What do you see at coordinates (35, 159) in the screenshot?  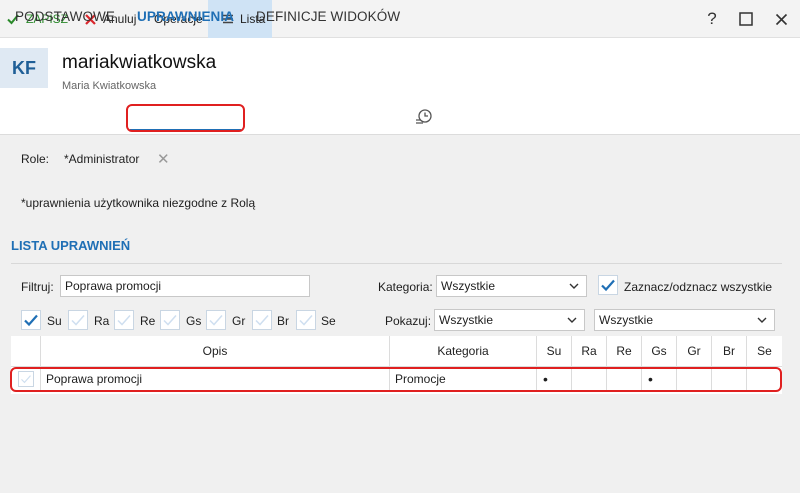 I see `role-label: Role:` at bounding box center [35, 159].